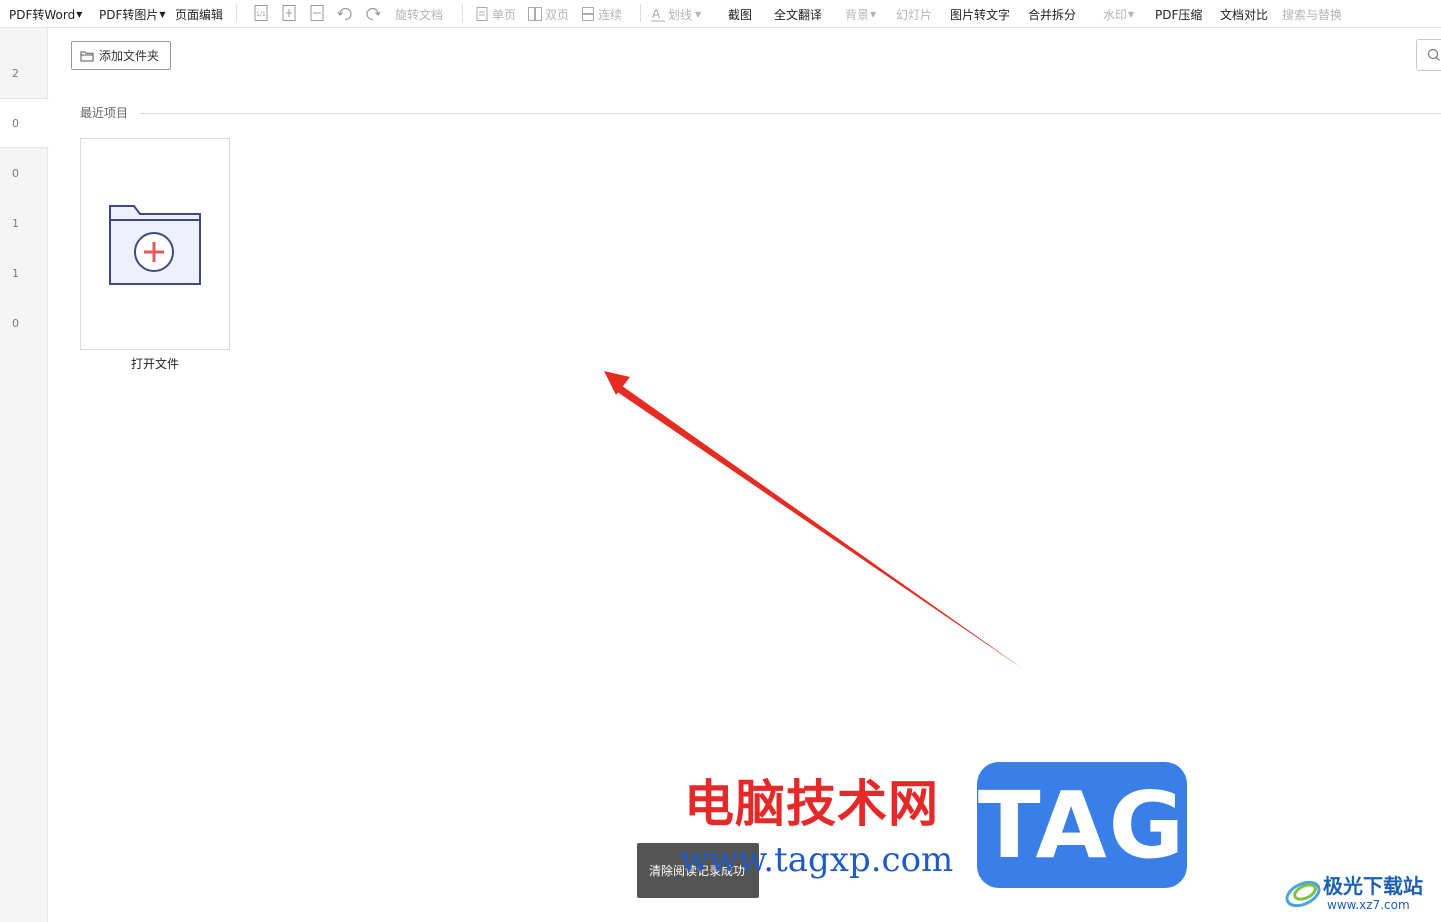 The height and width of the screenshot is (922, 1441). I want to click on left-sidebar: 2 0 0 1 1 0, so click(24, 475).